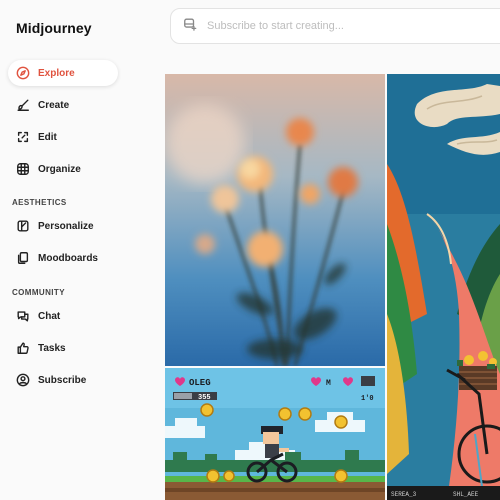  I want to click on nav-moodboards-label: Moodboards, so click(68, 258).